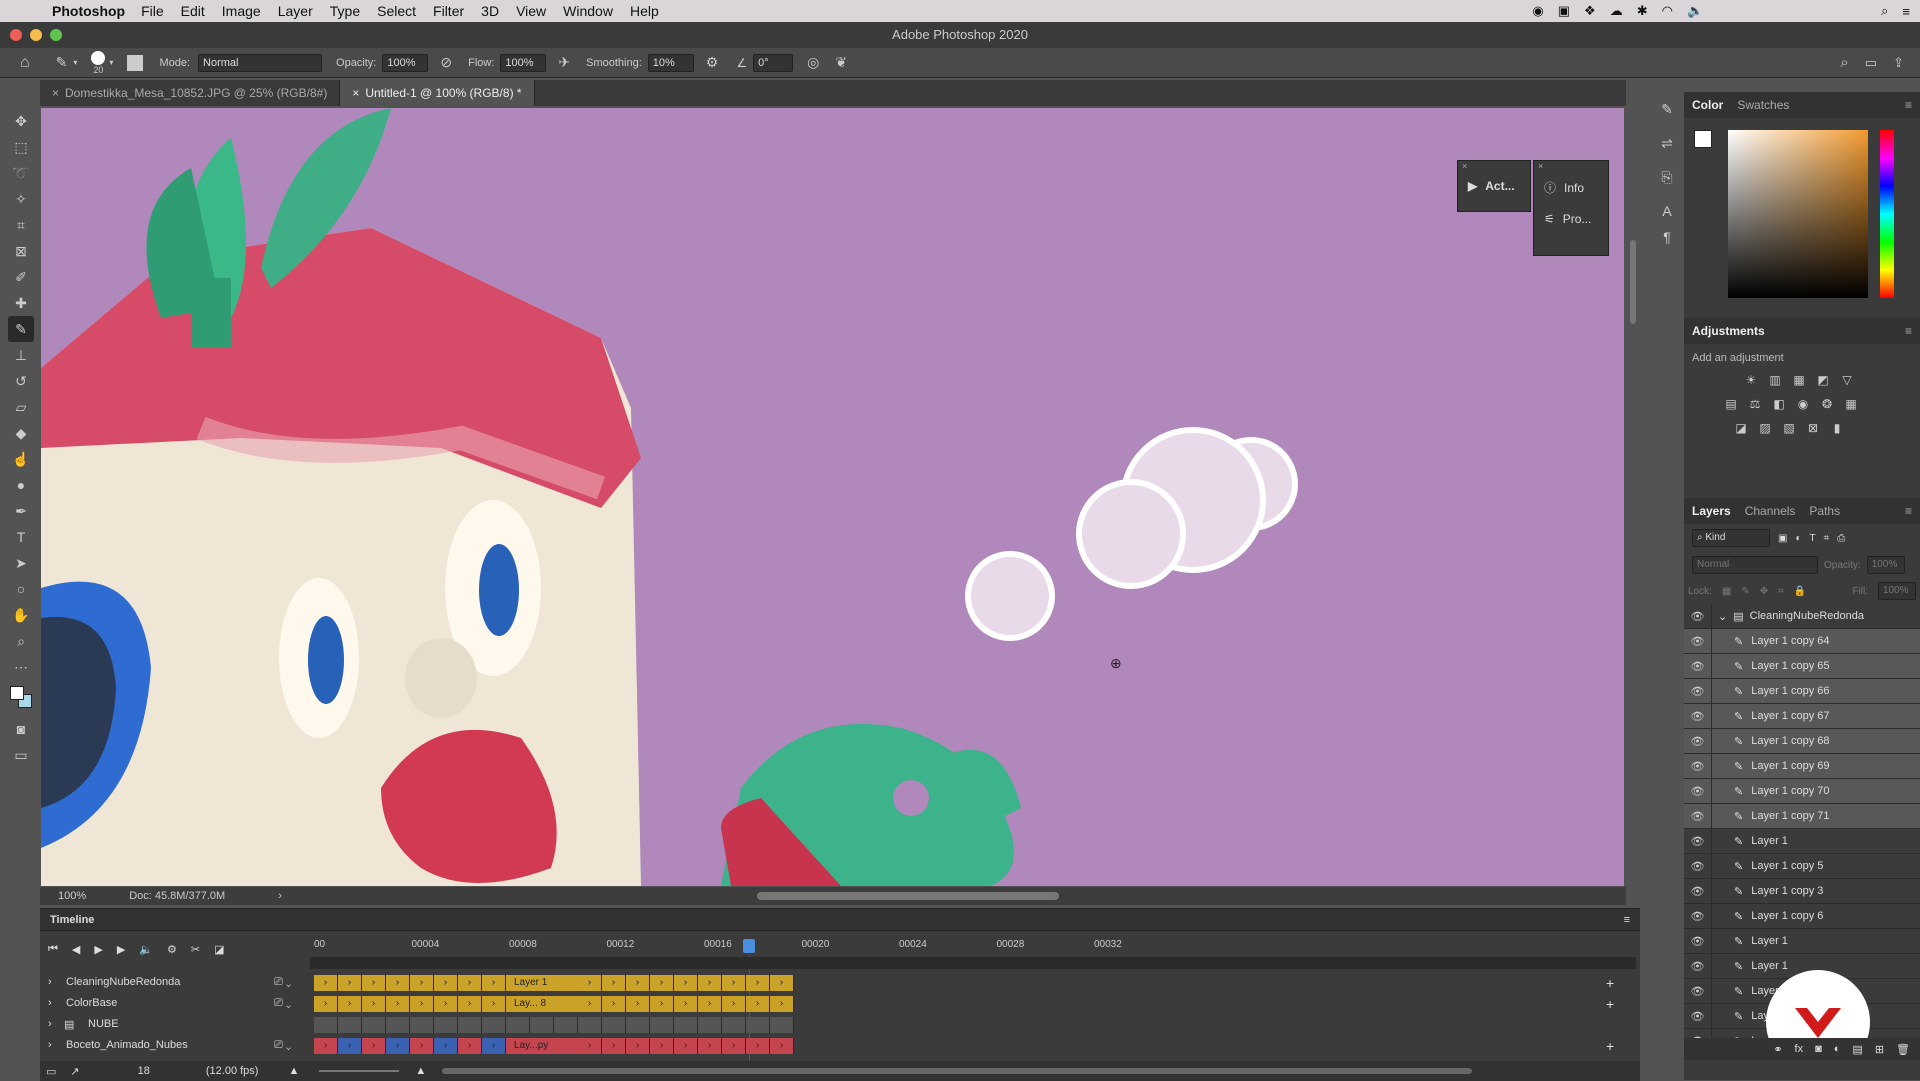 The width and height of the screenshot is (1920, 1081). What do you see at coordinates (74, 1071) in the screenshot?
I see `convert-icon: ↗` at bounding box center [74, 1071].